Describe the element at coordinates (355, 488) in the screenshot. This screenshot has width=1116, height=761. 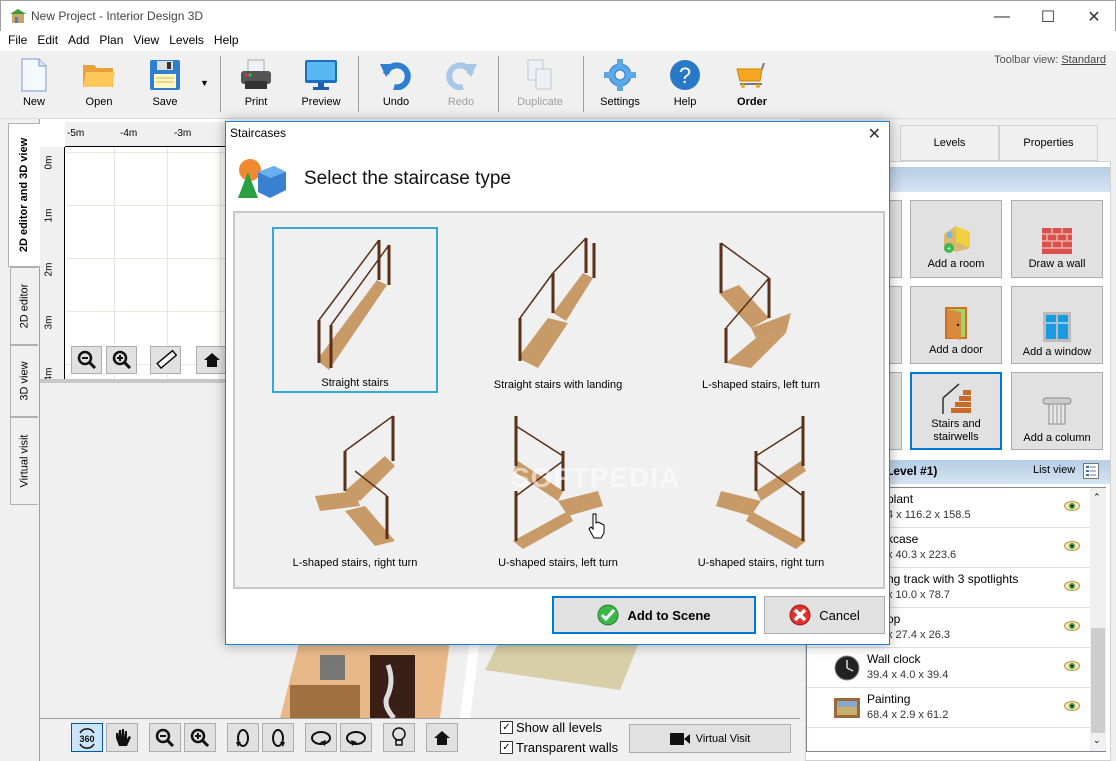
I see `option-l-shaped-right-turn: L-shaped stairs, right turn` at that location.